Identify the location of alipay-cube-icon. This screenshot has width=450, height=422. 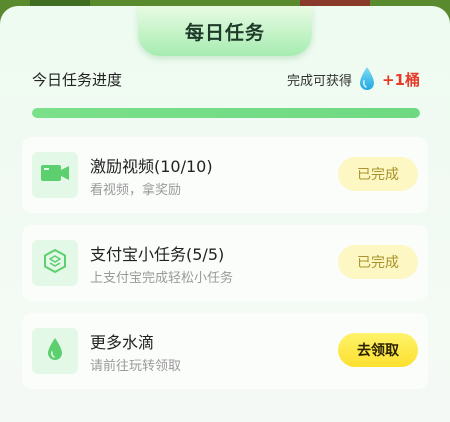
(55, 263).